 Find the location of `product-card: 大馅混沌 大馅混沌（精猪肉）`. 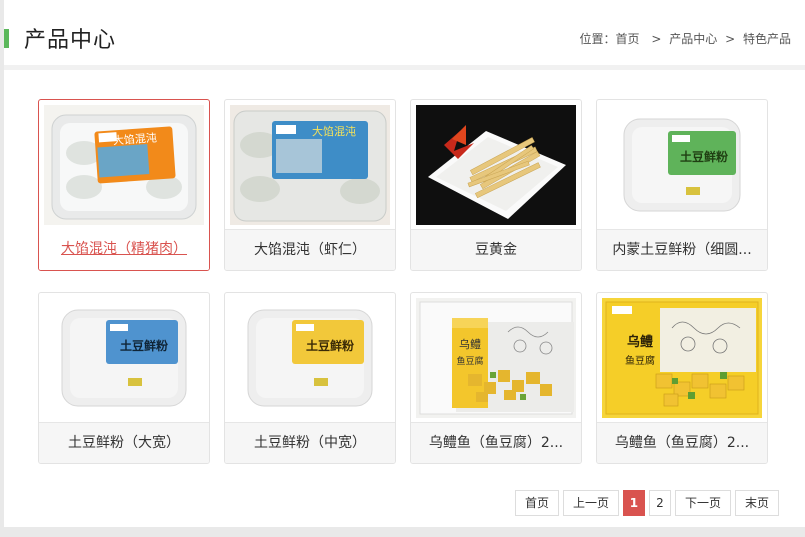

product-card: 大馅混沌 大馅混沌（精猪肉） is located at coordinates (124, 185).